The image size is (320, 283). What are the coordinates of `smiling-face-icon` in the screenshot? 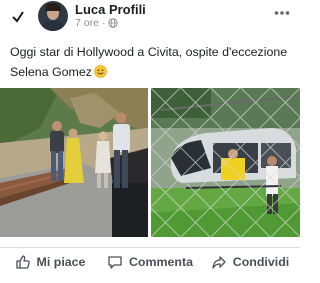 It's located at (100, 71).